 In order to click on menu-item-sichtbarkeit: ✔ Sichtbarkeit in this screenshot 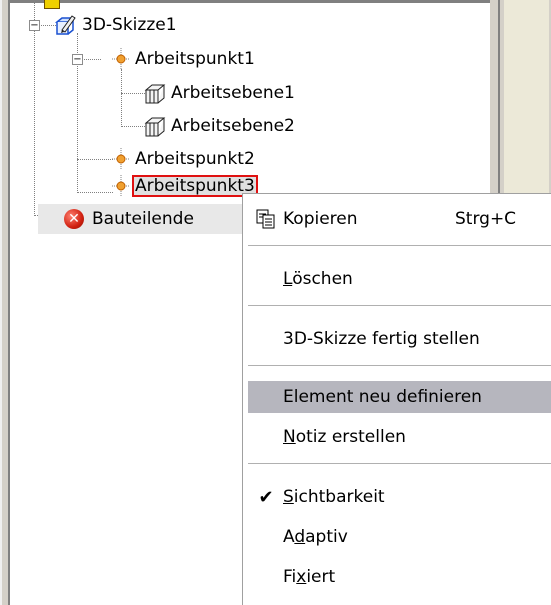, I will do `click(399, 497)`.